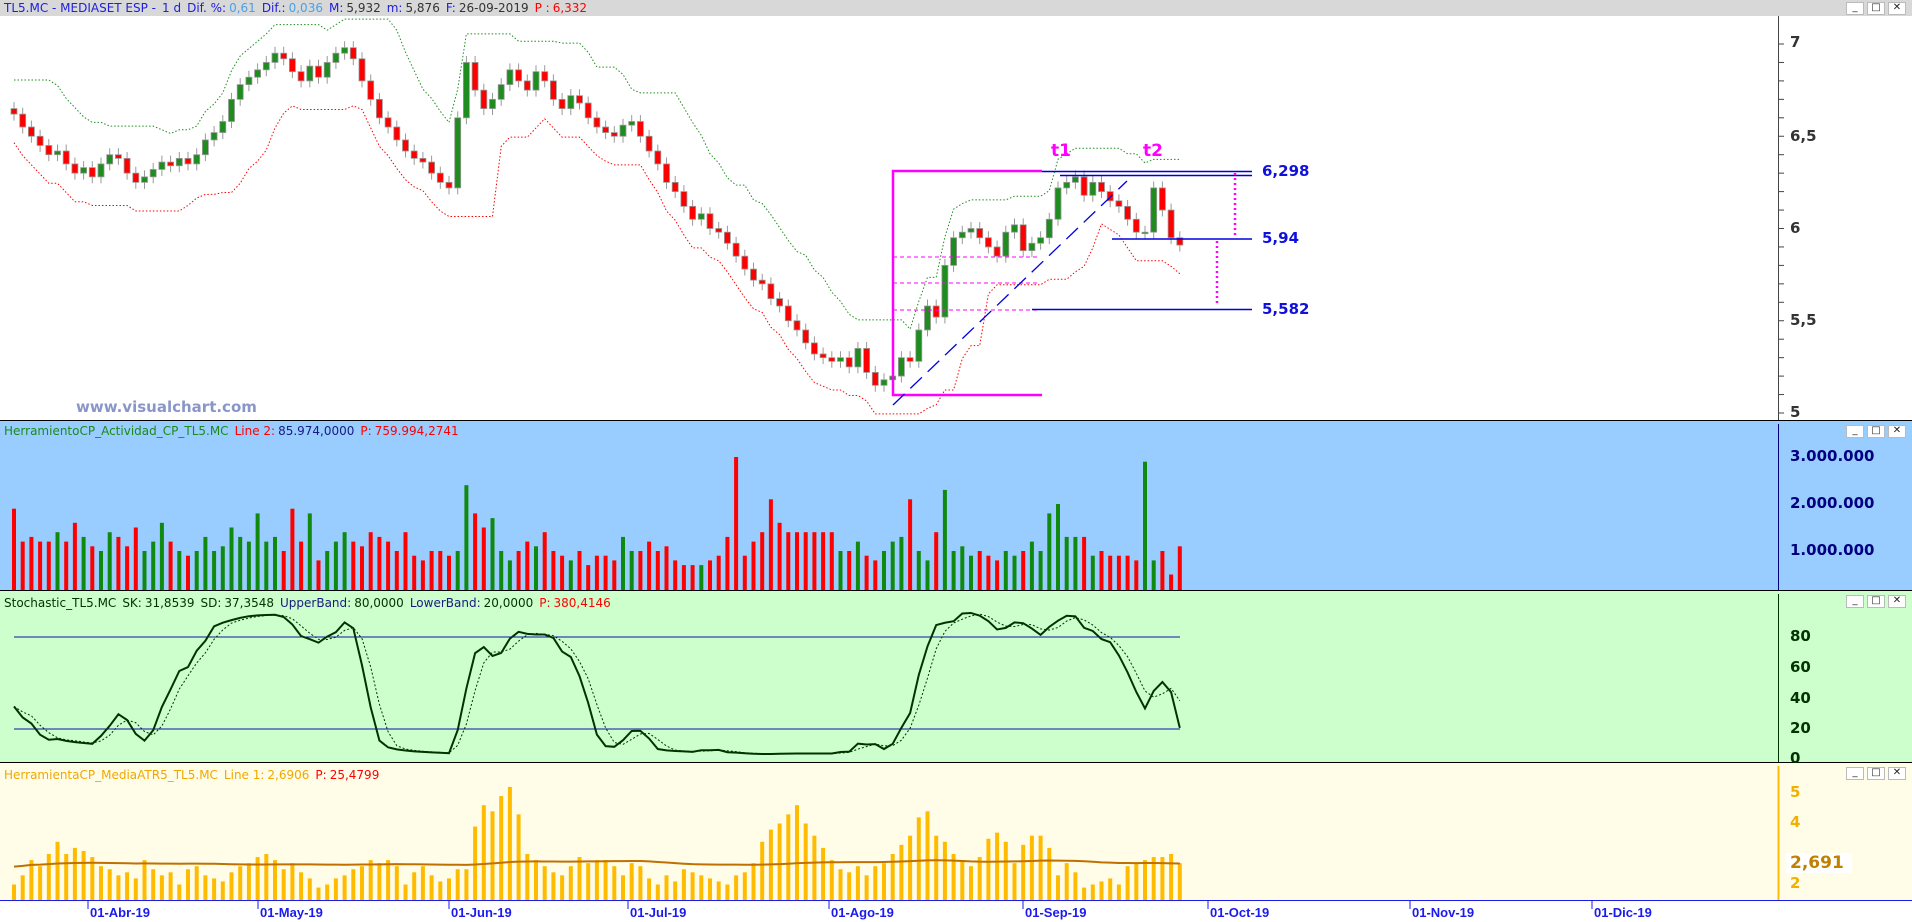 Image resolution: width=1912 pixels, height=922 pixels. Describe the element at coordinates (1795, 792) in the screenshot. I see `atr-tick-label: 5` at that location.